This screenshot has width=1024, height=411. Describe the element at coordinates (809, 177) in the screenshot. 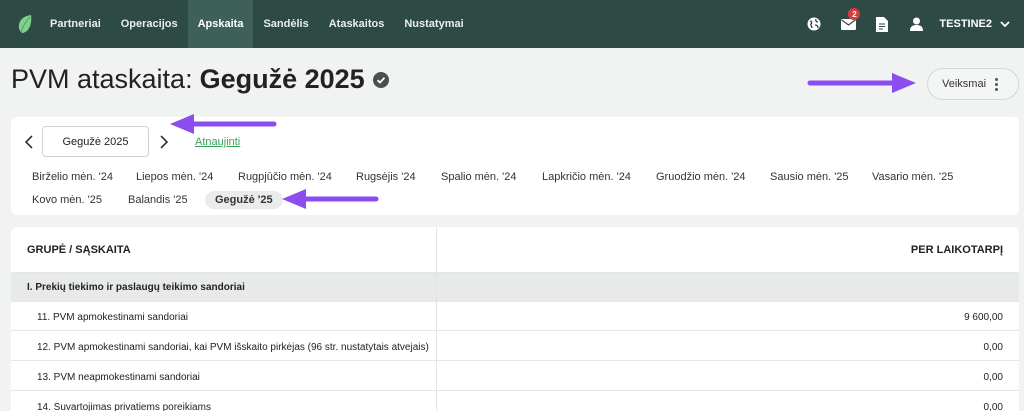

I see `month-tab: Sausio mėn. '25` at that location.